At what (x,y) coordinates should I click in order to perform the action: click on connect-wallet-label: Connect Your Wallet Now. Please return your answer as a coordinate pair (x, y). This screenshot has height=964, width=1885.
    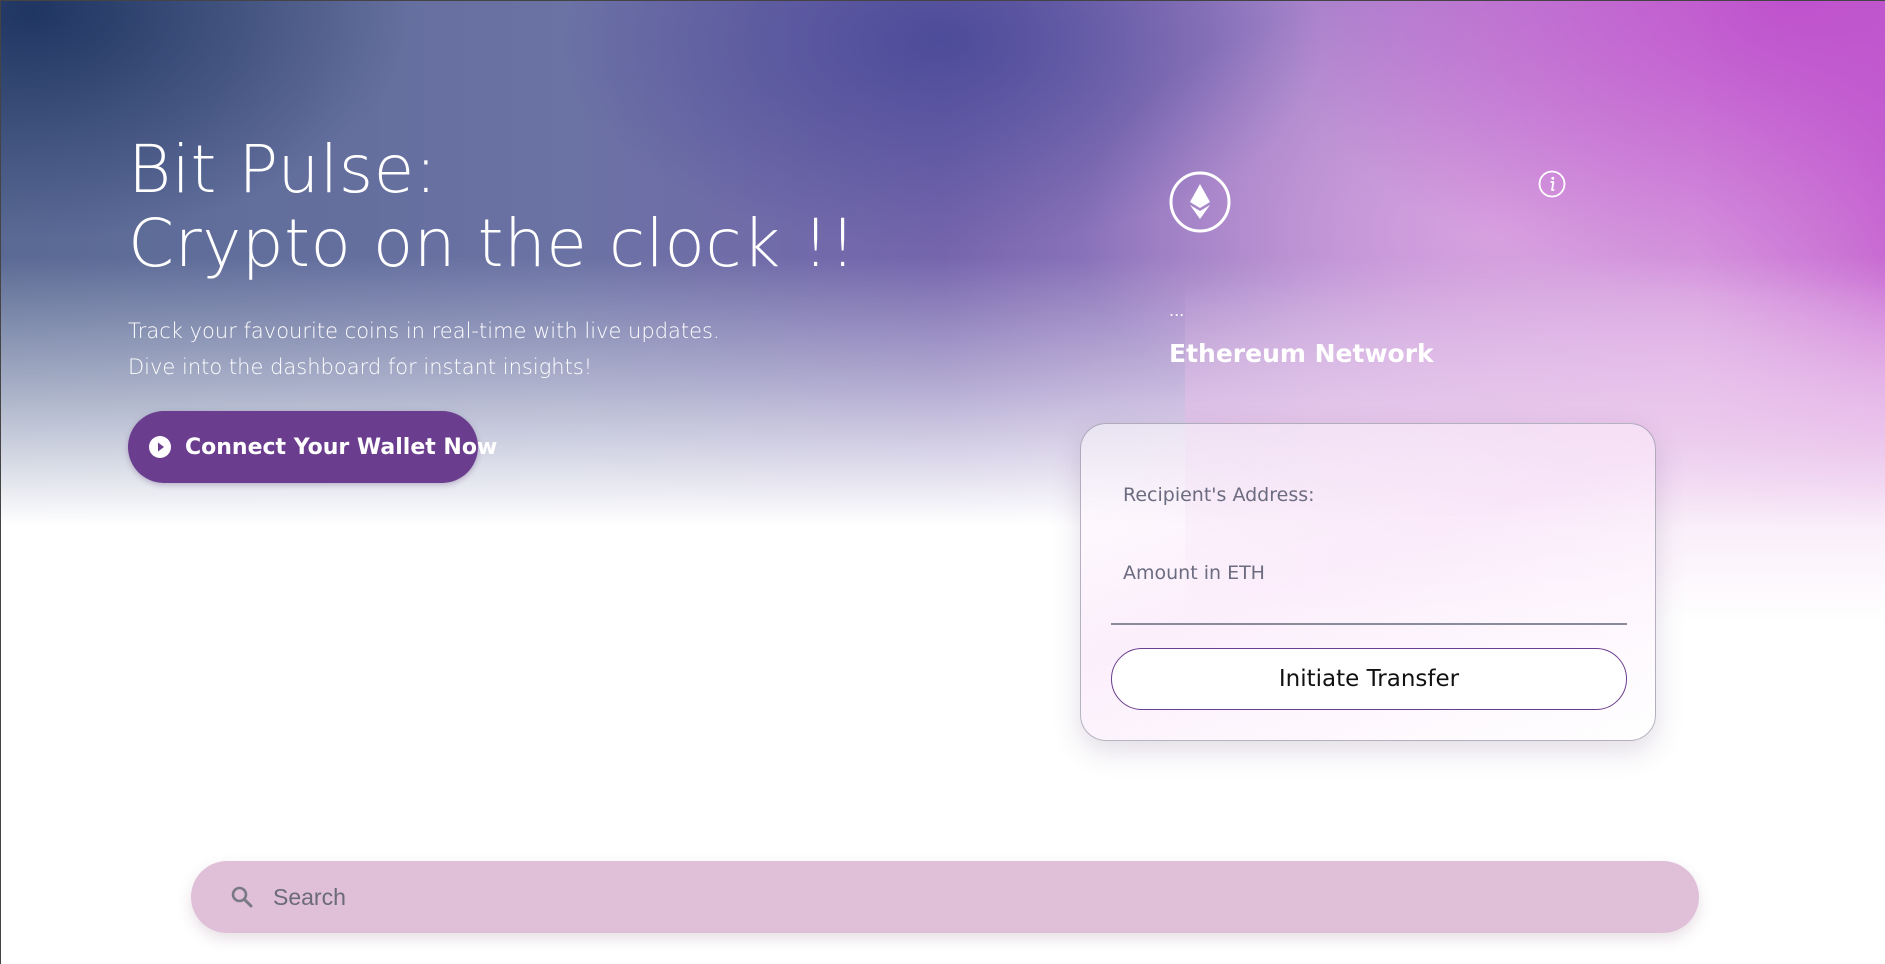
    Looking at the image, I should click on (341, 447).